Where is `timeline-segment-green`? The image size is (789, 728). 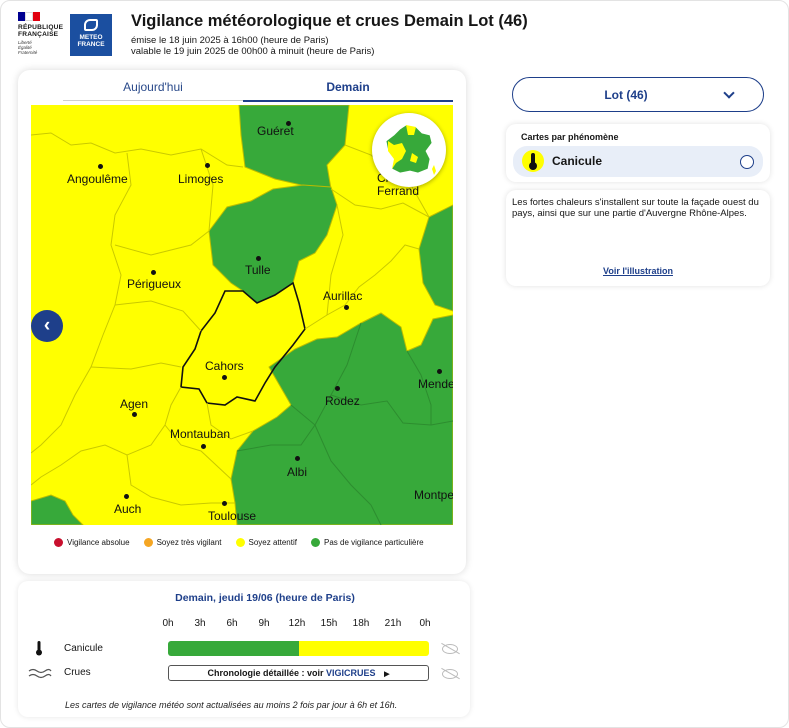
timeline-segment-green is located at coordinates (233, 648).